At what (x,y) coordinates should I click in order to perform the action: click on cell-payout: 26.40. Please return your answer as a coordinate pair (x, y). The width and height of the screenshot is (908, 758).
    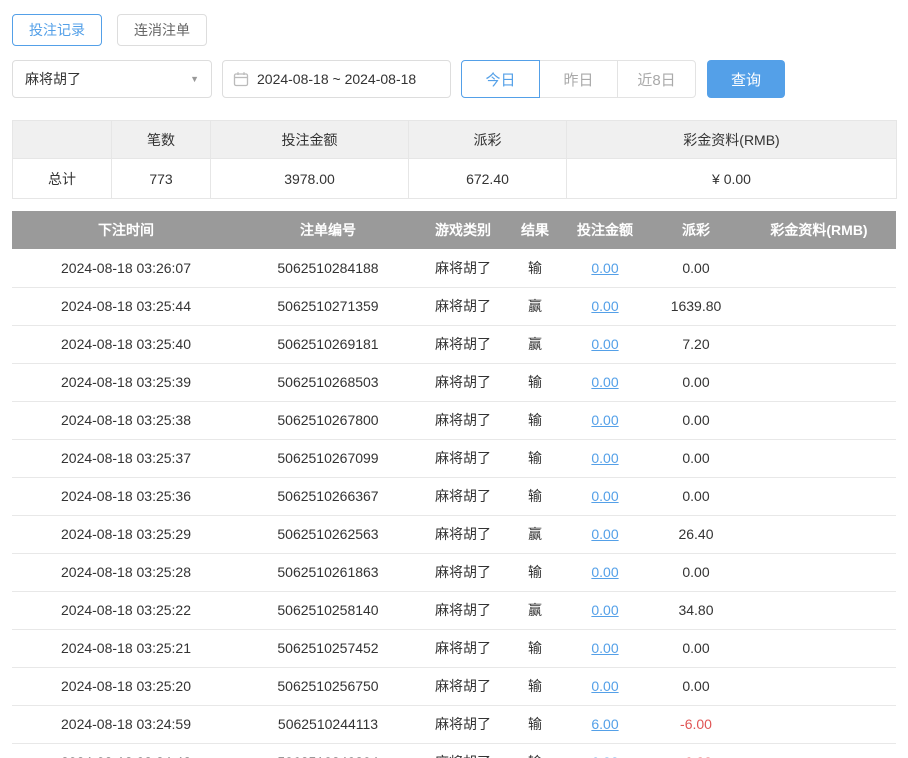
    Looking at the image, I should click on (696, 534).